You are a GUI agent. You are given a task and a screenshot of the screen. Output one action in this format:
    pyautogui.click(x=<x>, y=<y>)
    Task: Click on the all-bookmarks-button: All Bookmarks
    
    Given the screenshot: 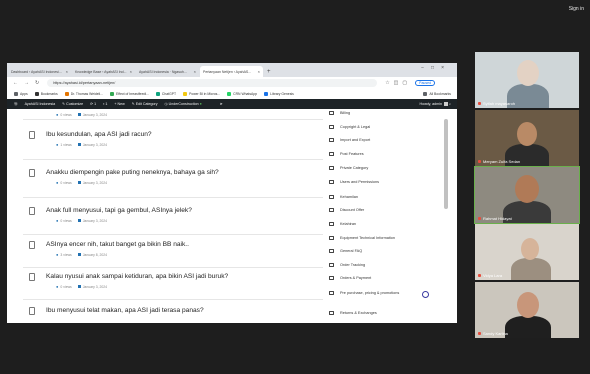 What is the action you would take?
    pyautogui.click(x=437, y=94)
    